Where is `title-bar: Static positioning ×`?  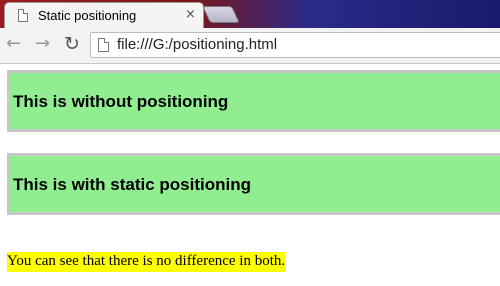
title-bar: Static positioning × is located at coordinates (250, 14).